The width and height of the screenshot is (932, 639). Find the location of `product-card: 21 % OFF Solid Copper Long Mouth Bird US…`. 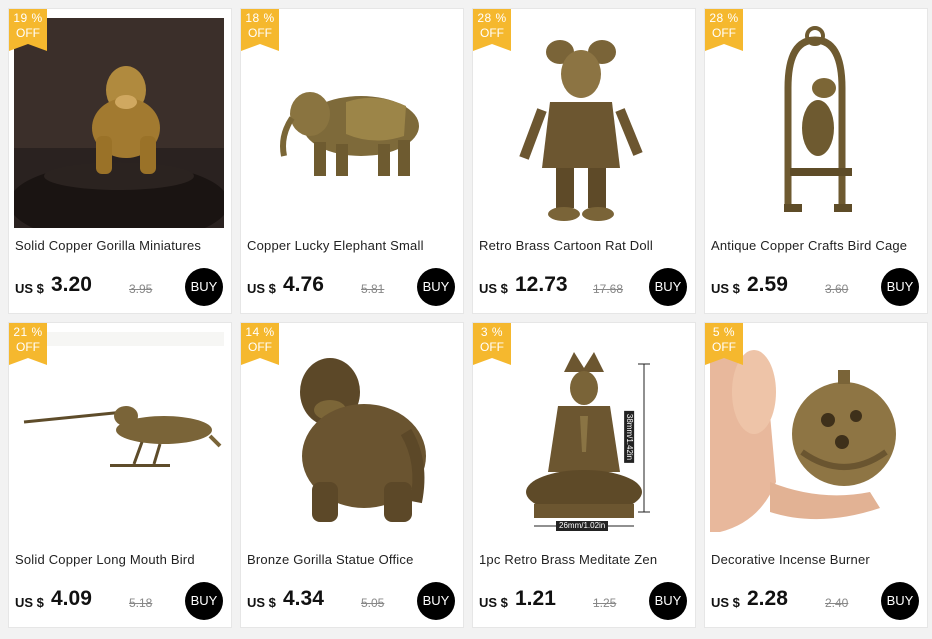

product-card: 21 % OFF Solid Copper Long Mouth Bird US… is located at coordinates (120, 475).